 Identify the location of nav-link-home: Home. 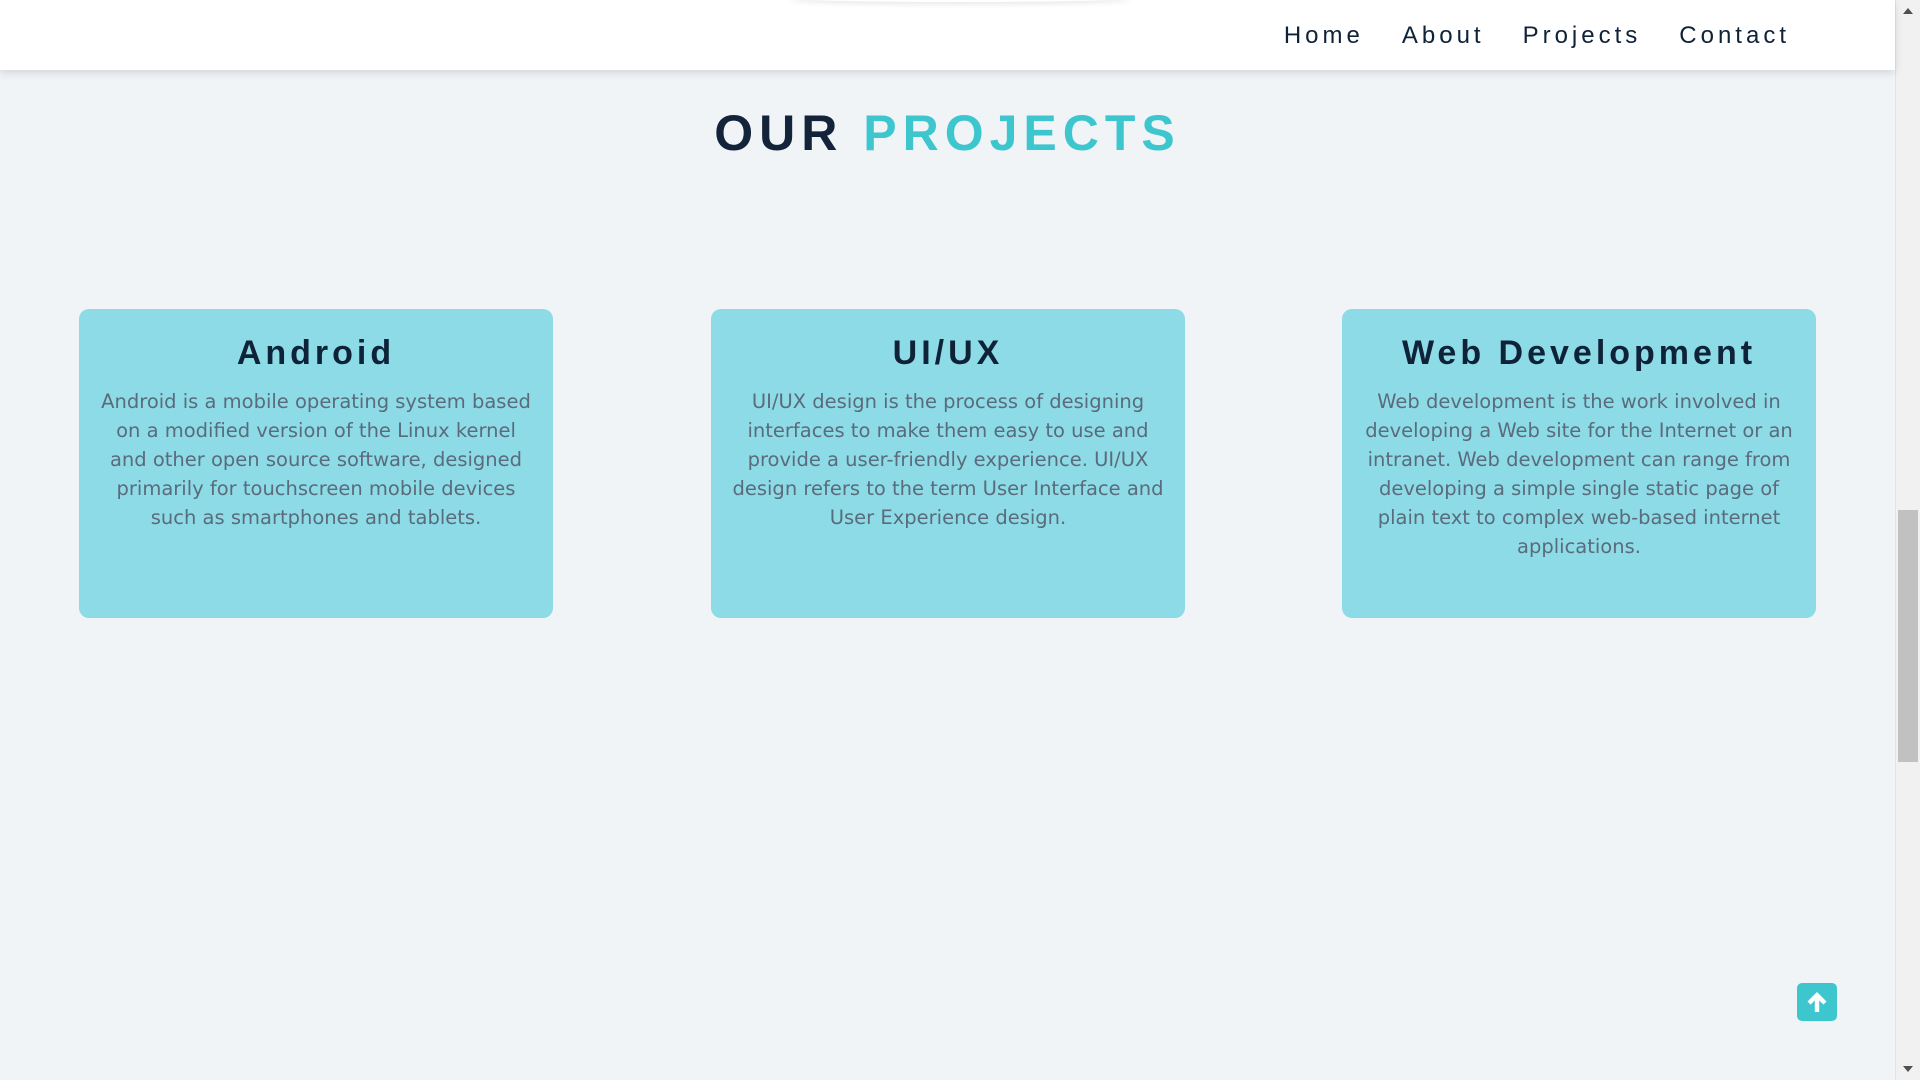
(1324, 36).